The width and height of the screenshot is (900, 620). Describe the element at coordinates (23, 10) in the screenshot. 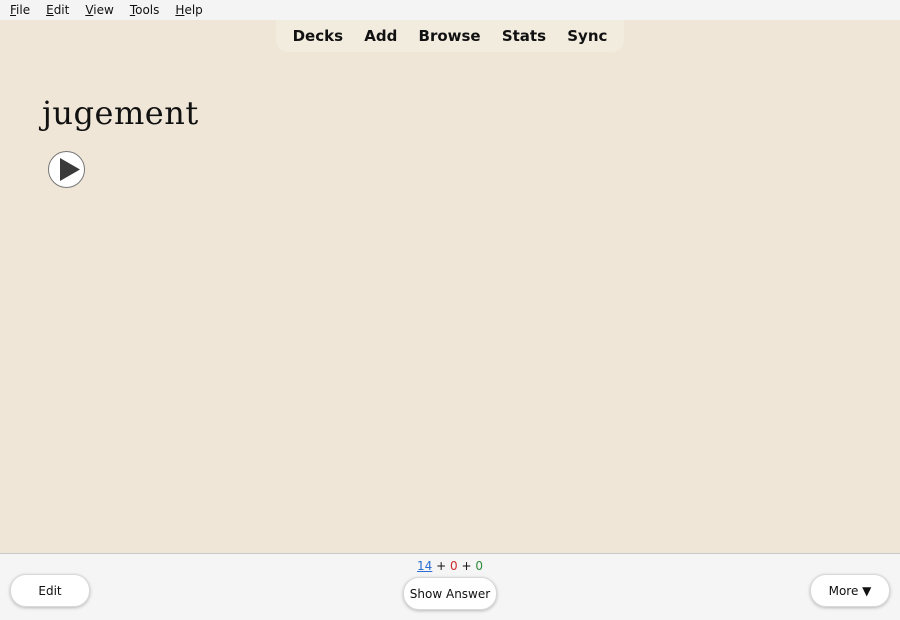

I see `menu-file-label: ile` at that location.